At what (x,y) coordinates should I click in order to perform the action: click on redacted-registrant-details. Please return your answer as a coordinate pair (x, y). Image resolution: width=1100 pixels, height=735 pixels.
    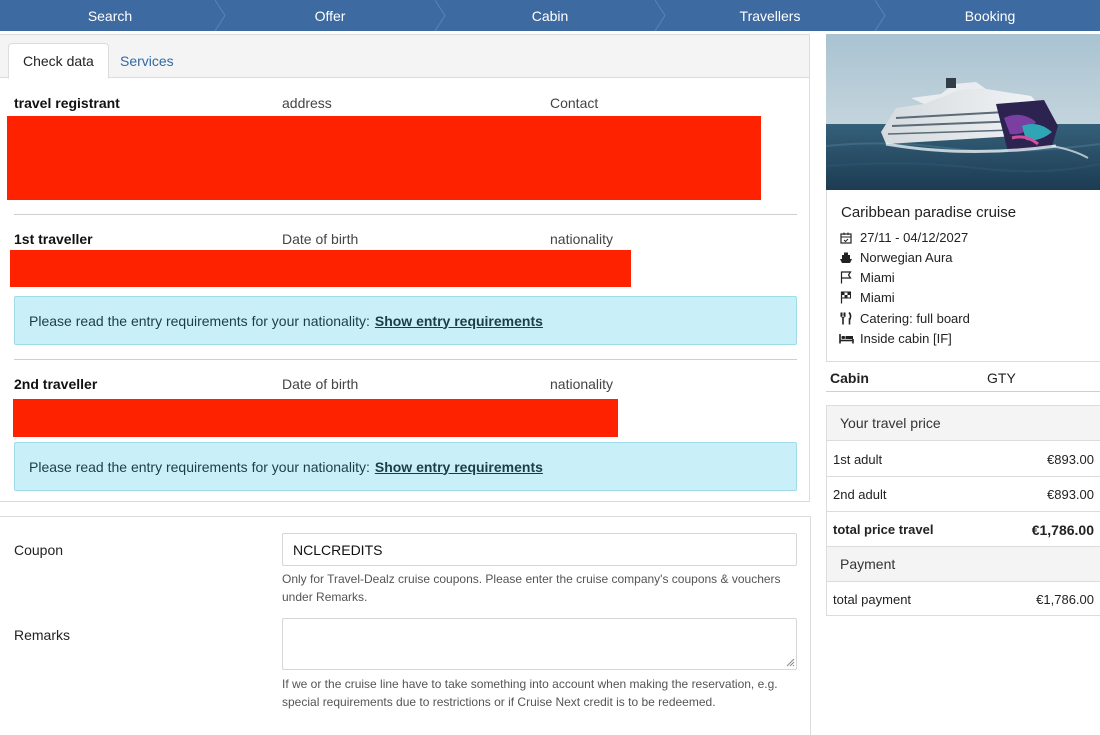
    Looking at the image, I should click on (384, 158).